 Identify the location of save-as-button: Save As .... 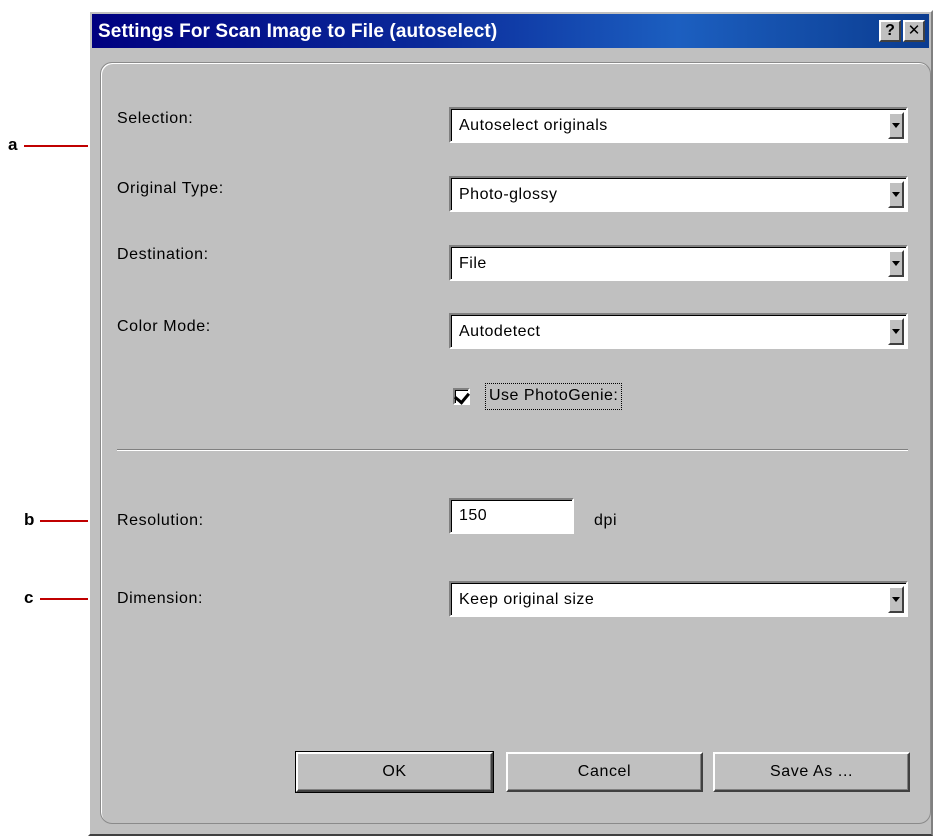
(811, 772).